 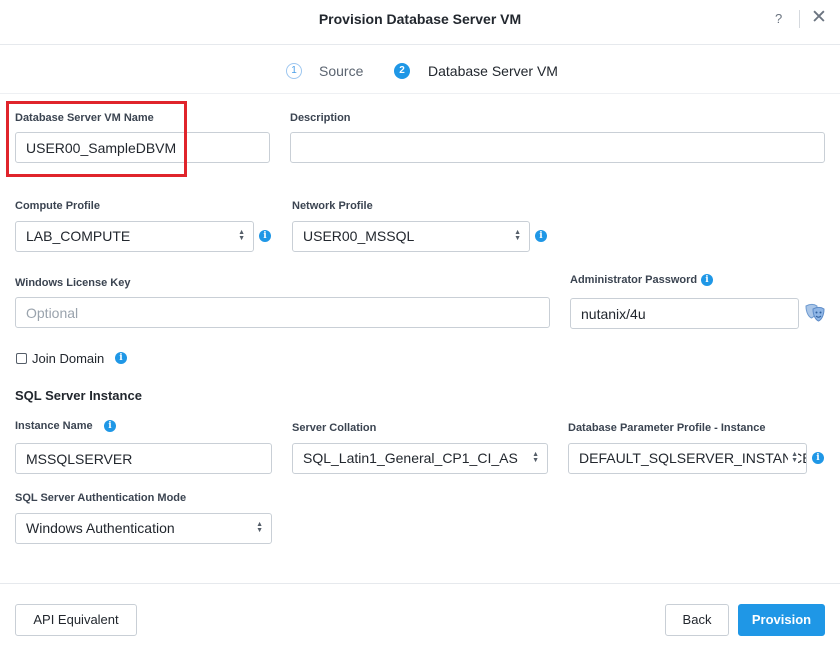 What do you see at coordinates (265, 236) in the screenshot?
I see `compute-profile-info-icon: i` at bounding box center [265, 236].